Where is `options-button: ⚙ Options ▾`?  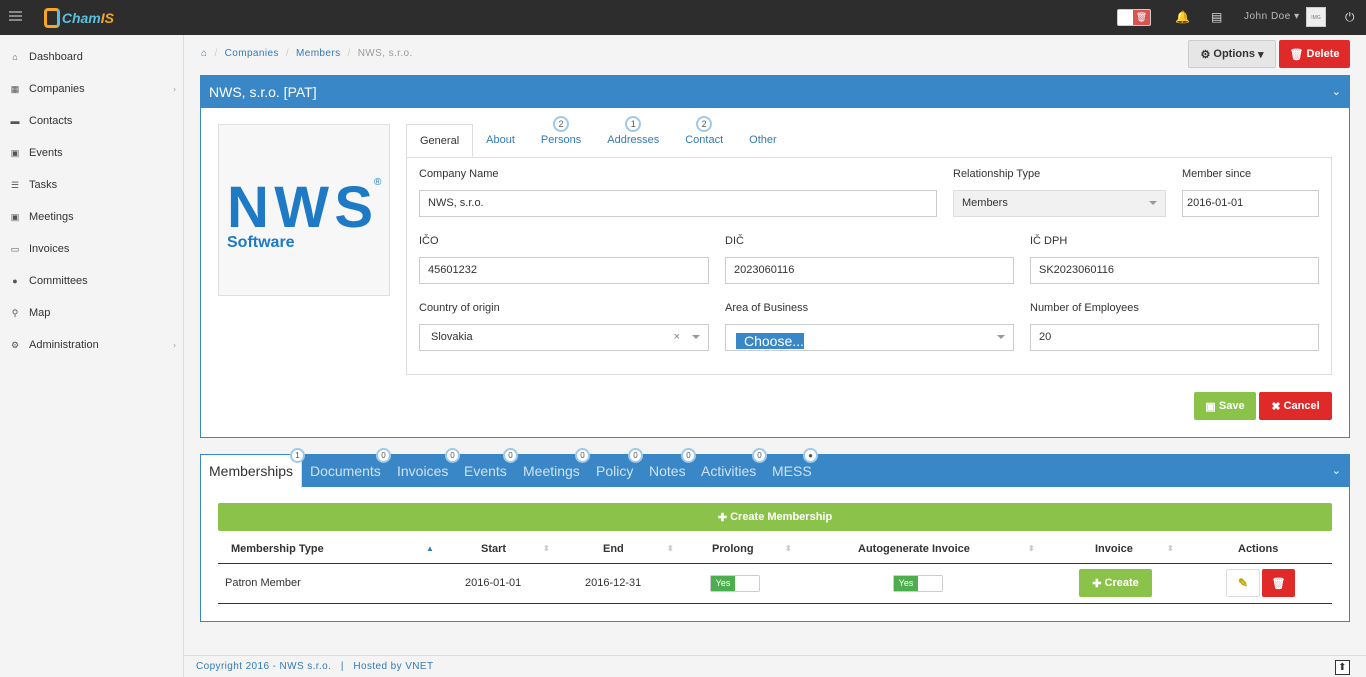 options-button: ⚙ Options ▾ is located at coordinates (1232, 54).